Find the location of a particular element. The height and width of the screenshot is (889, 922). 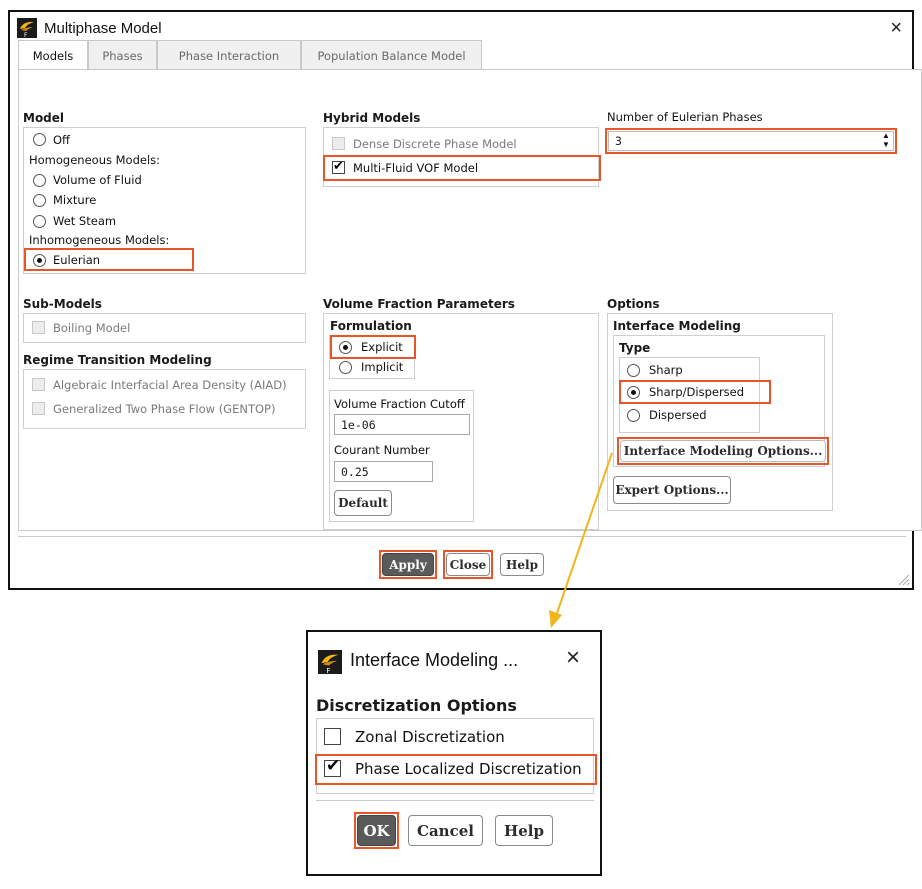

model-eulerian-label: Eulerian is located at coordinates (77, 260).